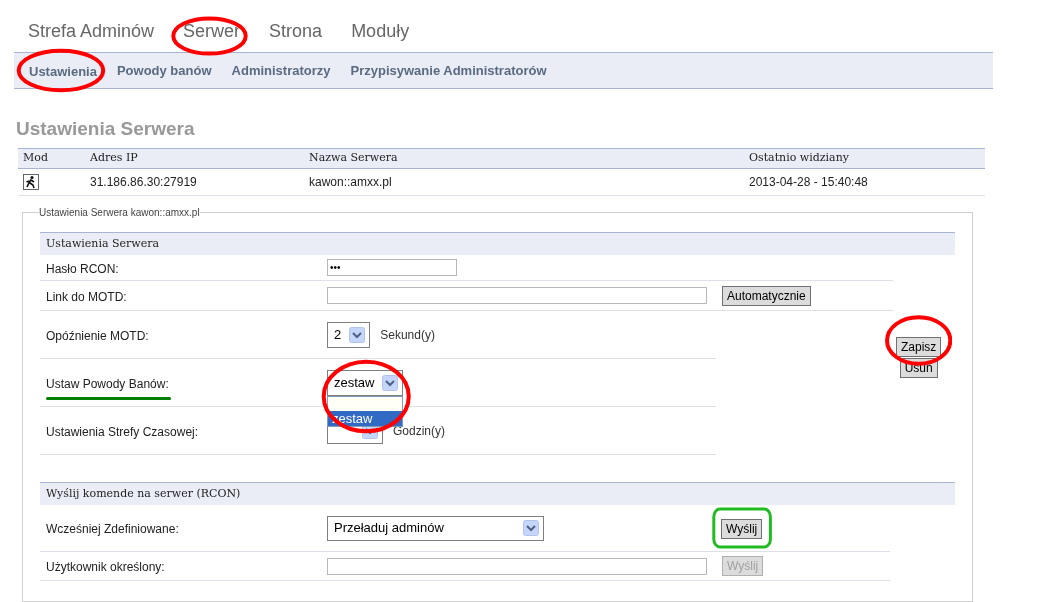  I want to click on column-header: Mod, so click(35, 158).